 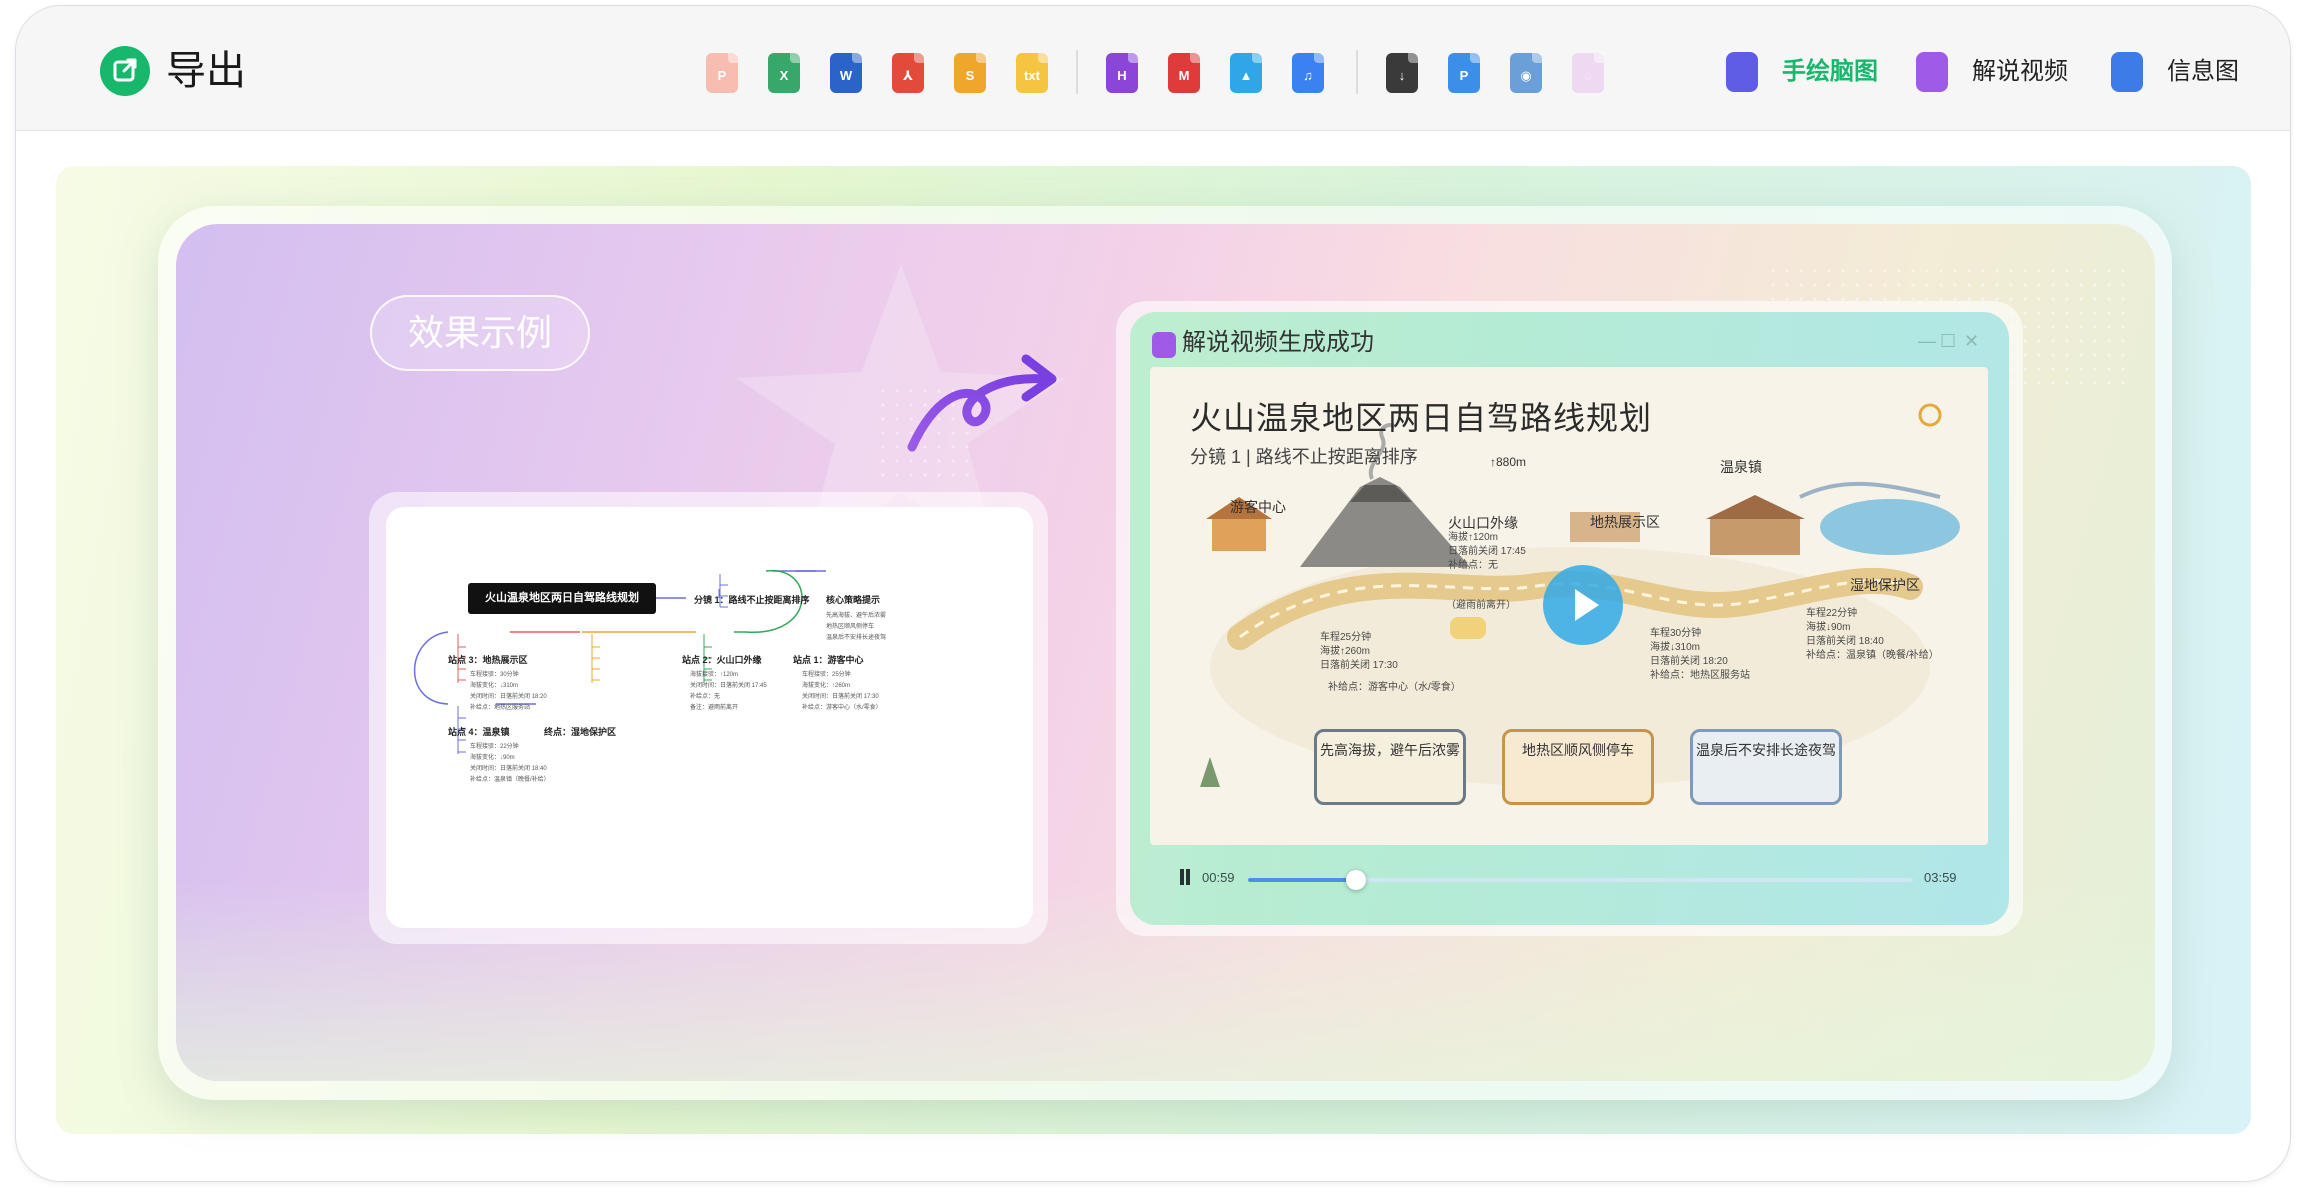 I want to click on place-geothermal-area: 地热展示区, so click(x=1625, y=522).